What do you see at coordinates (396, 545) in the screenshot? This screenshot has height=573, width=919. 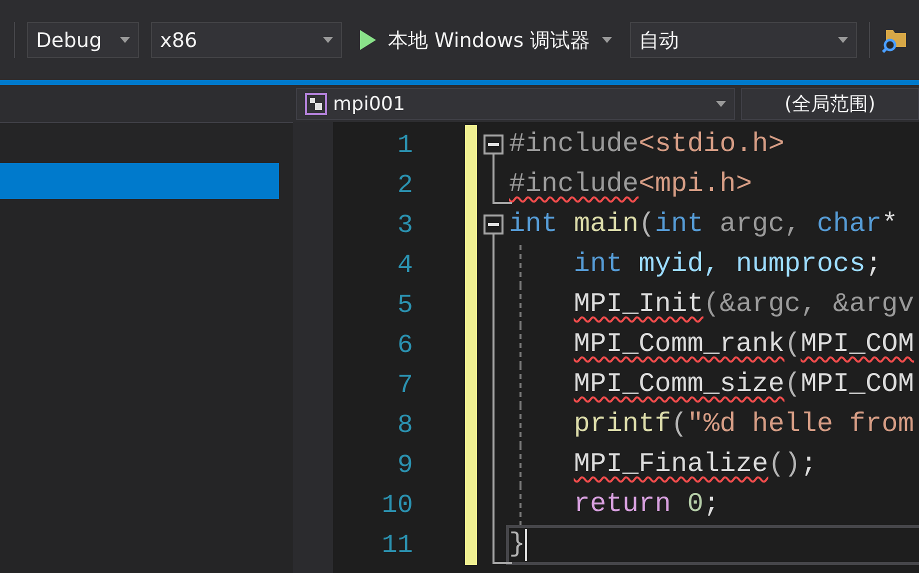 I see `line-number: 11` at bounding box center [396, 545].